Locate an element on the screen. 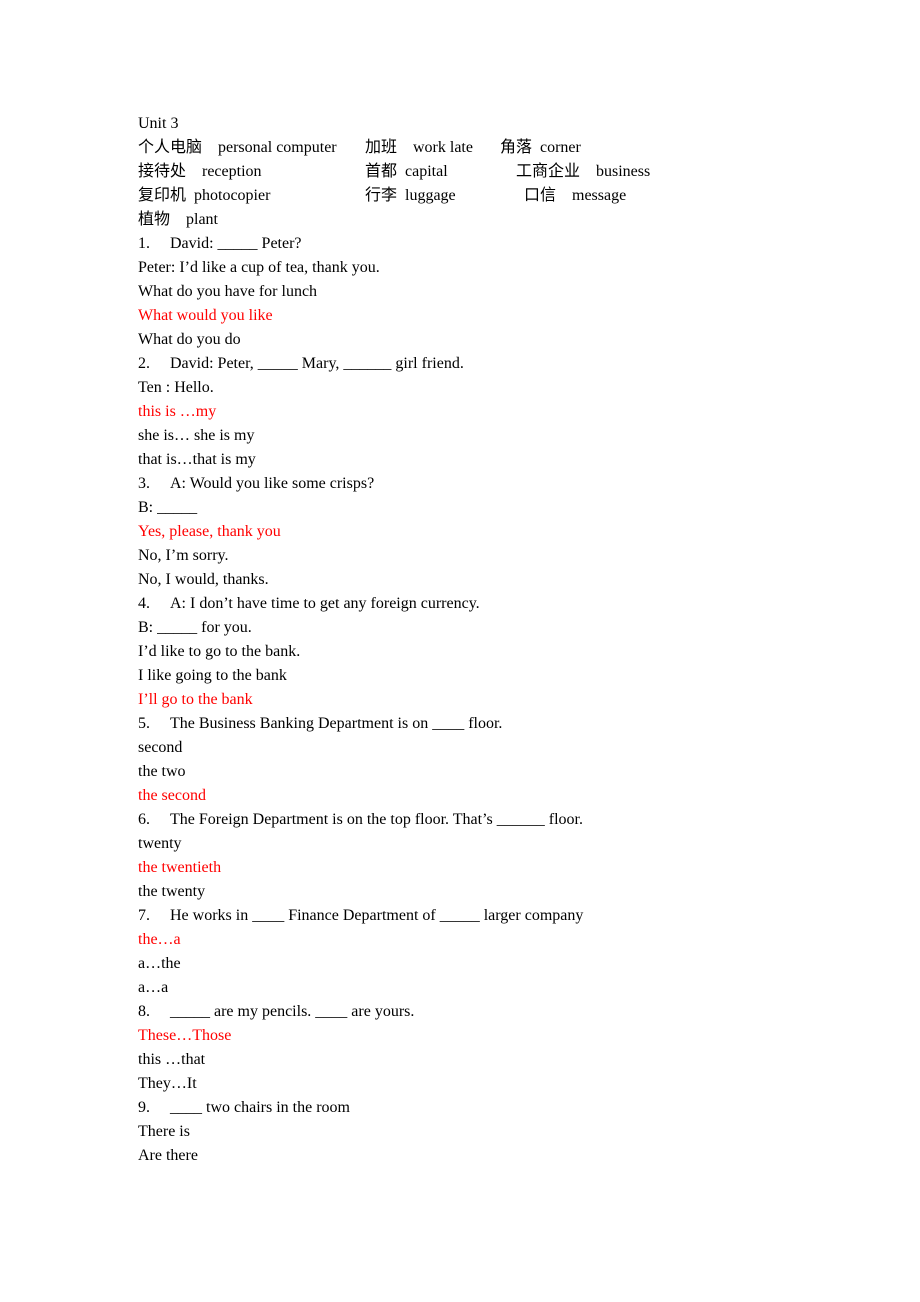  answer-option: a…a is located at coordinates (488, 988).